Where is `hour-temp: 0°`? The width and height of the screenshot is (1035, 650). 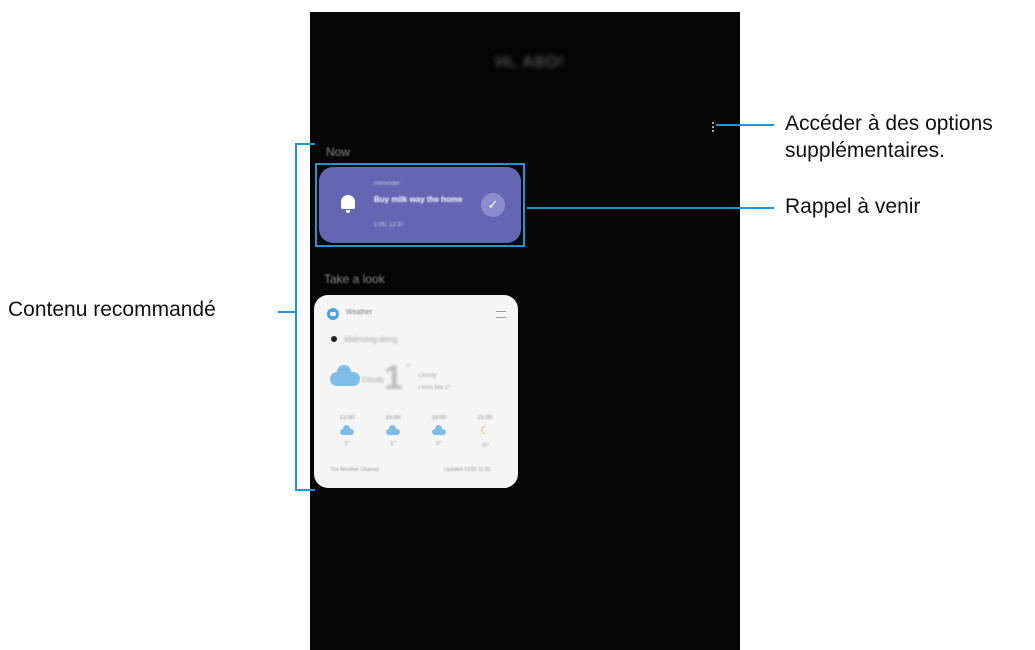
hour-temp: 0° is located at coordinates (439, 444).